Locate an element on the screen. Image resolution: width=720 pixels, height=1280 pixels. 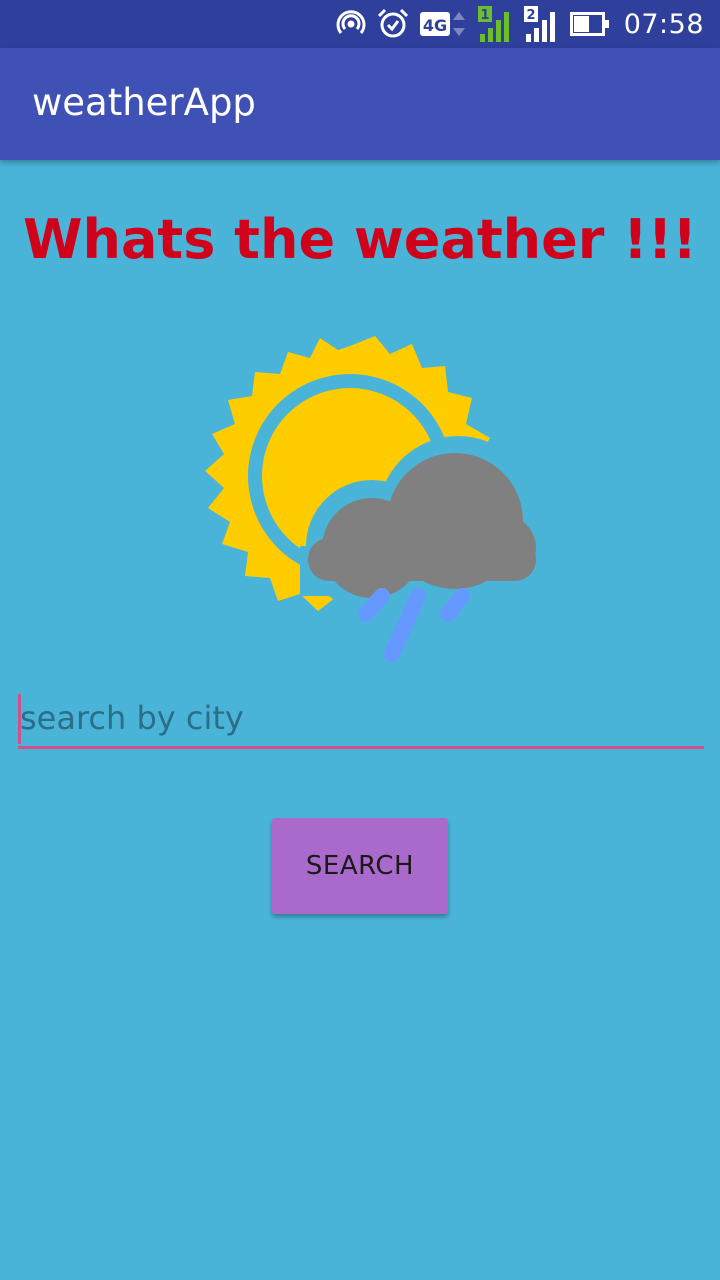
status-icons: 4G 1 2 07:58 is located at coordinates (520, 24).